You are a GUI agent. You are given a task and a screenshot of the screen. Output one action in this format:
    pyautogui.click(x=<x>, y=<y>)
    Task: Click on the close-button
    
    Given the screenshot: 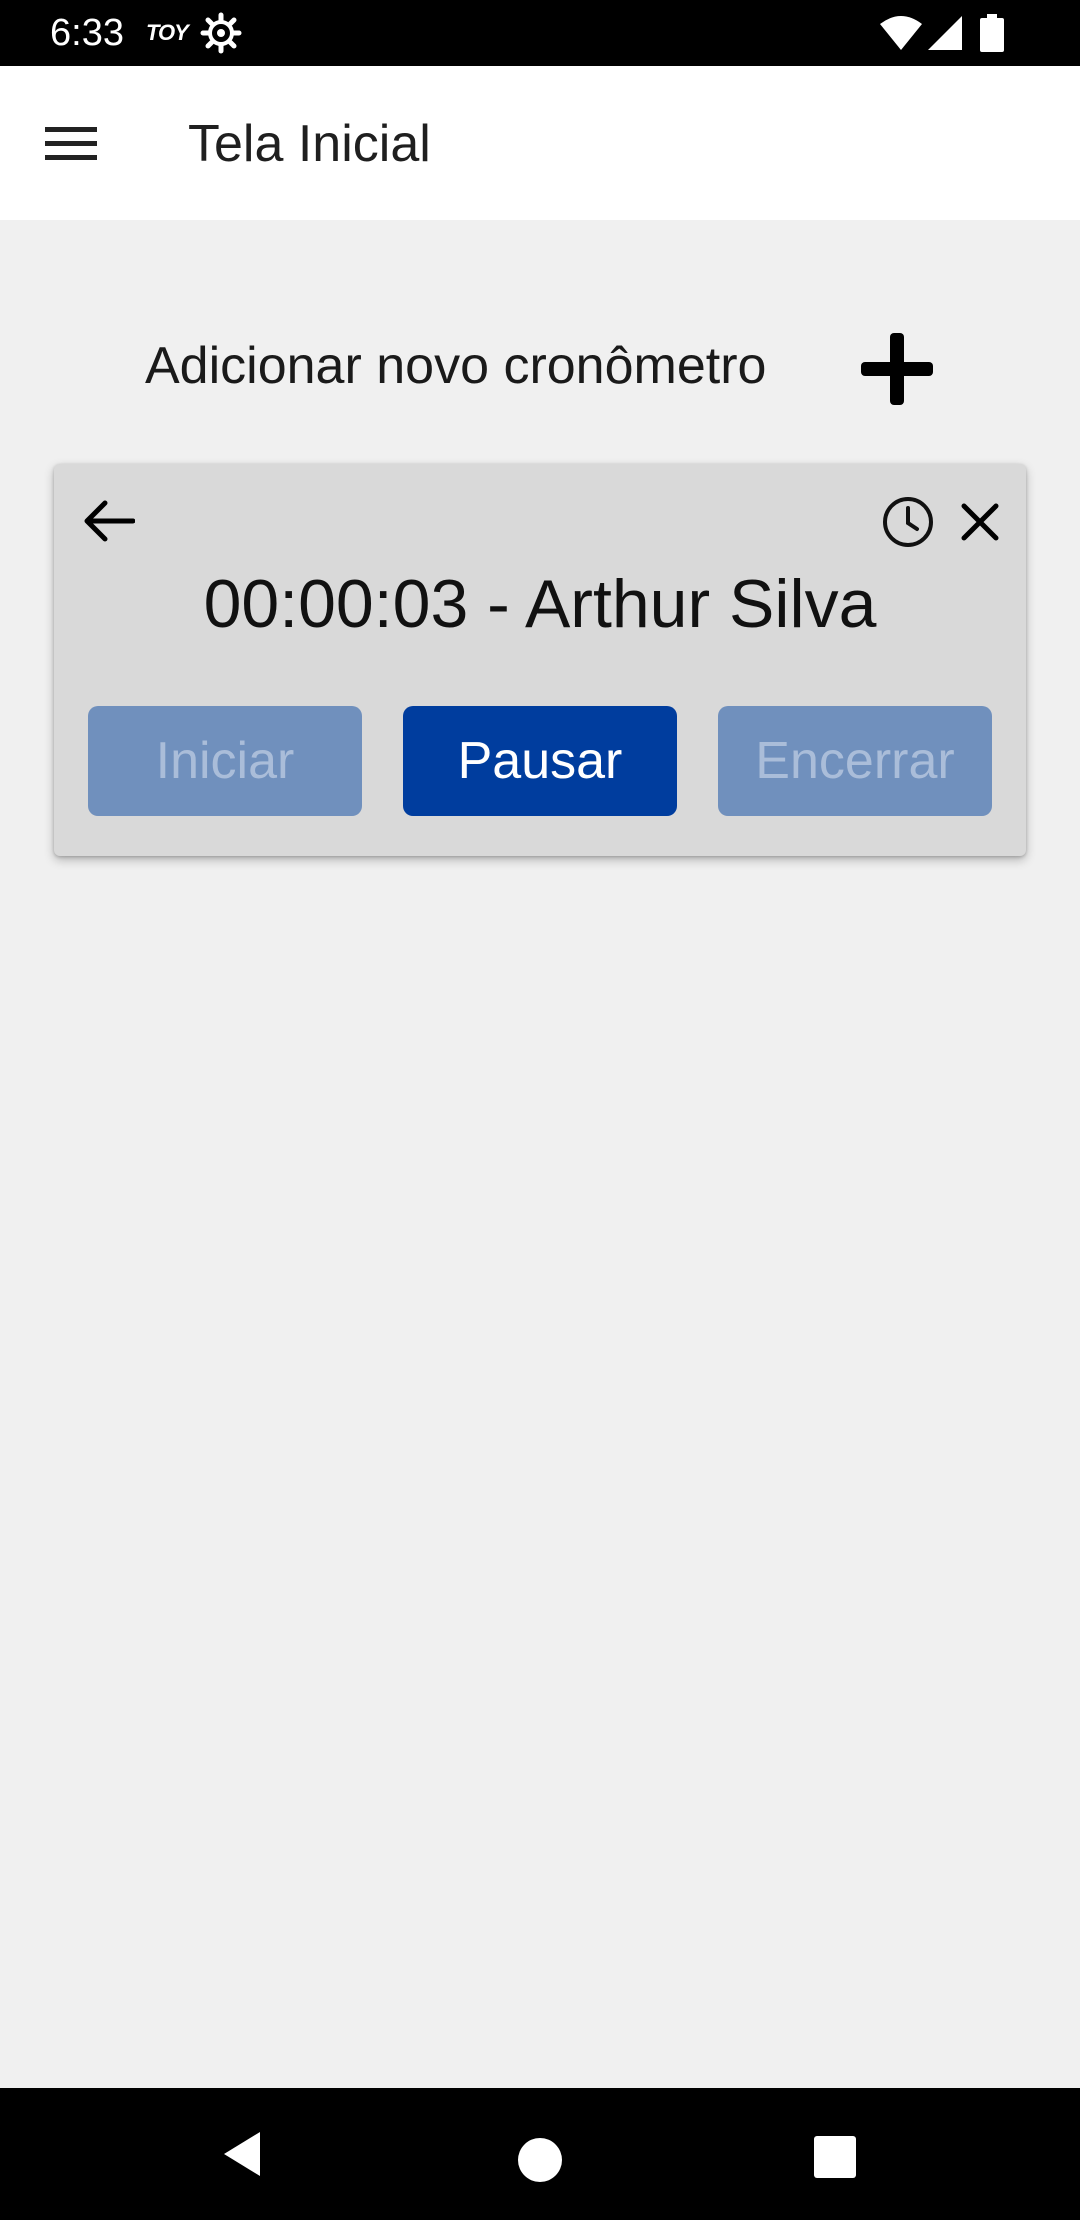 What is the action you would take?
    pyautogui.click(x=980, y=524)
    